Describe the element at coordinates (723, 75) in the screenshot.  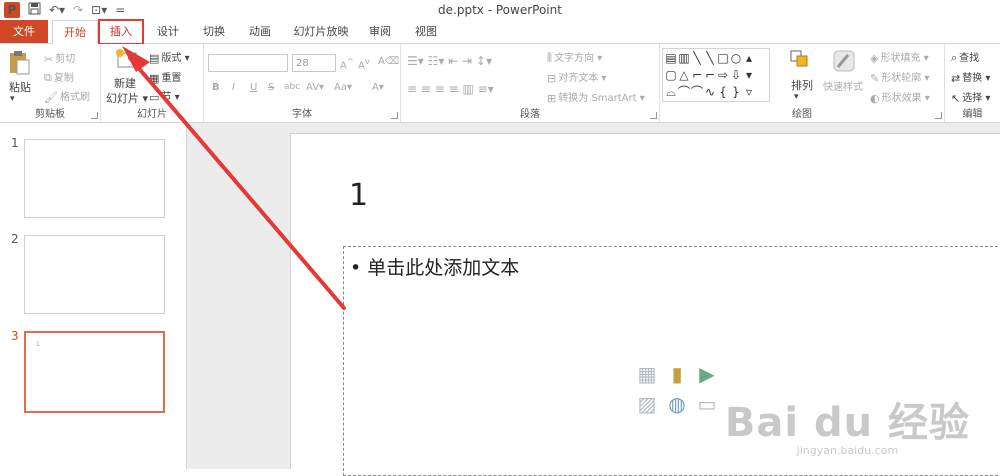
I see `right-arrow-shape-icon: ⇨` at that location.